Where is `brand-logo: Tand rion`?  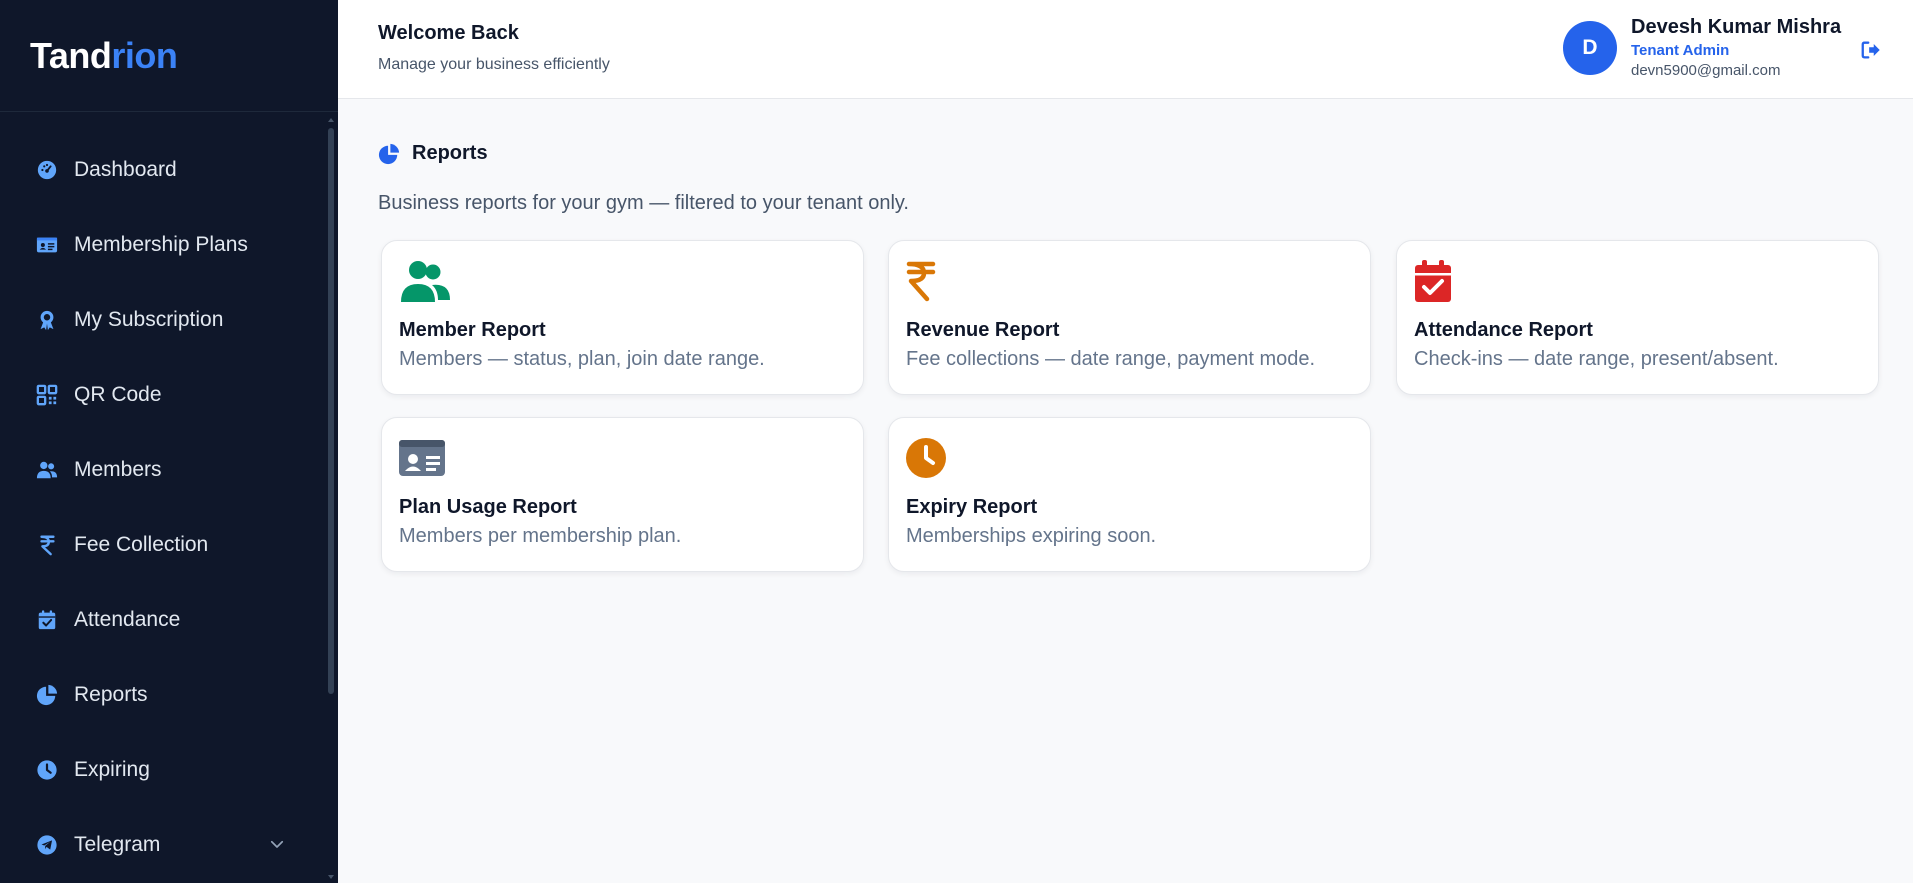 brand-logo: Tand rion is located at coordinates (169, 56).